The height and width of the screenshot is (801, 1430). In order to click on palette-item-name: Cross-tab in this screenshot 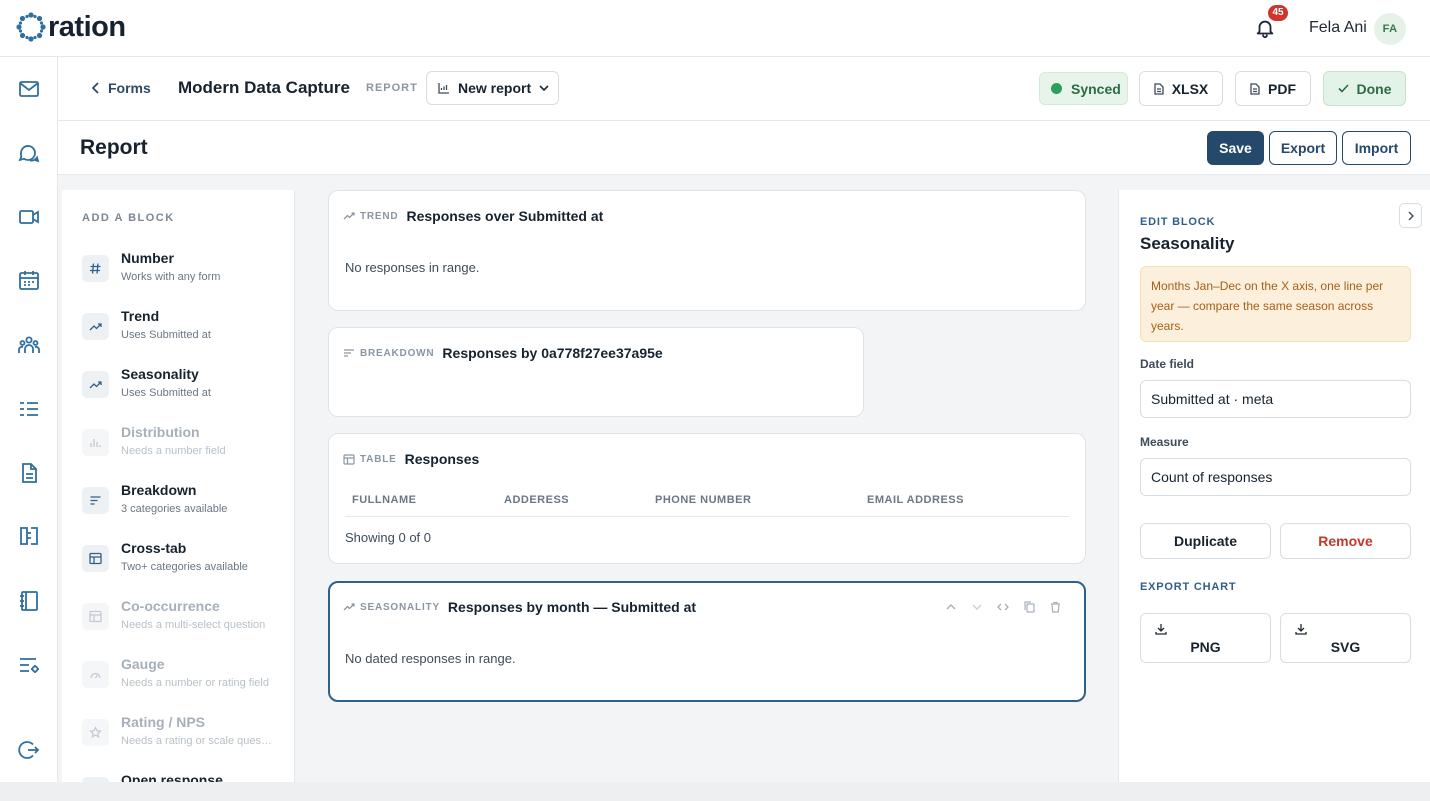, I will do `click(154, 548)`.